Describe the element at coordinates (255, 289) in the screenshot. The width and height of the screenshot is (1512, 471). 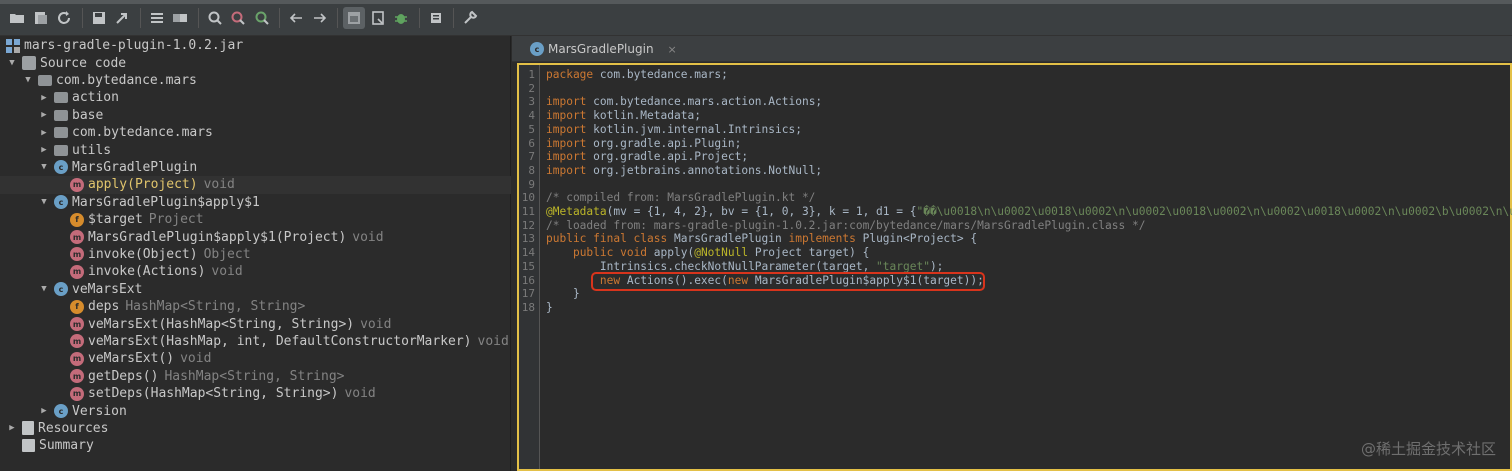
I see `tree-class-vemarsext: ▼ c veMarsExt` at that location.